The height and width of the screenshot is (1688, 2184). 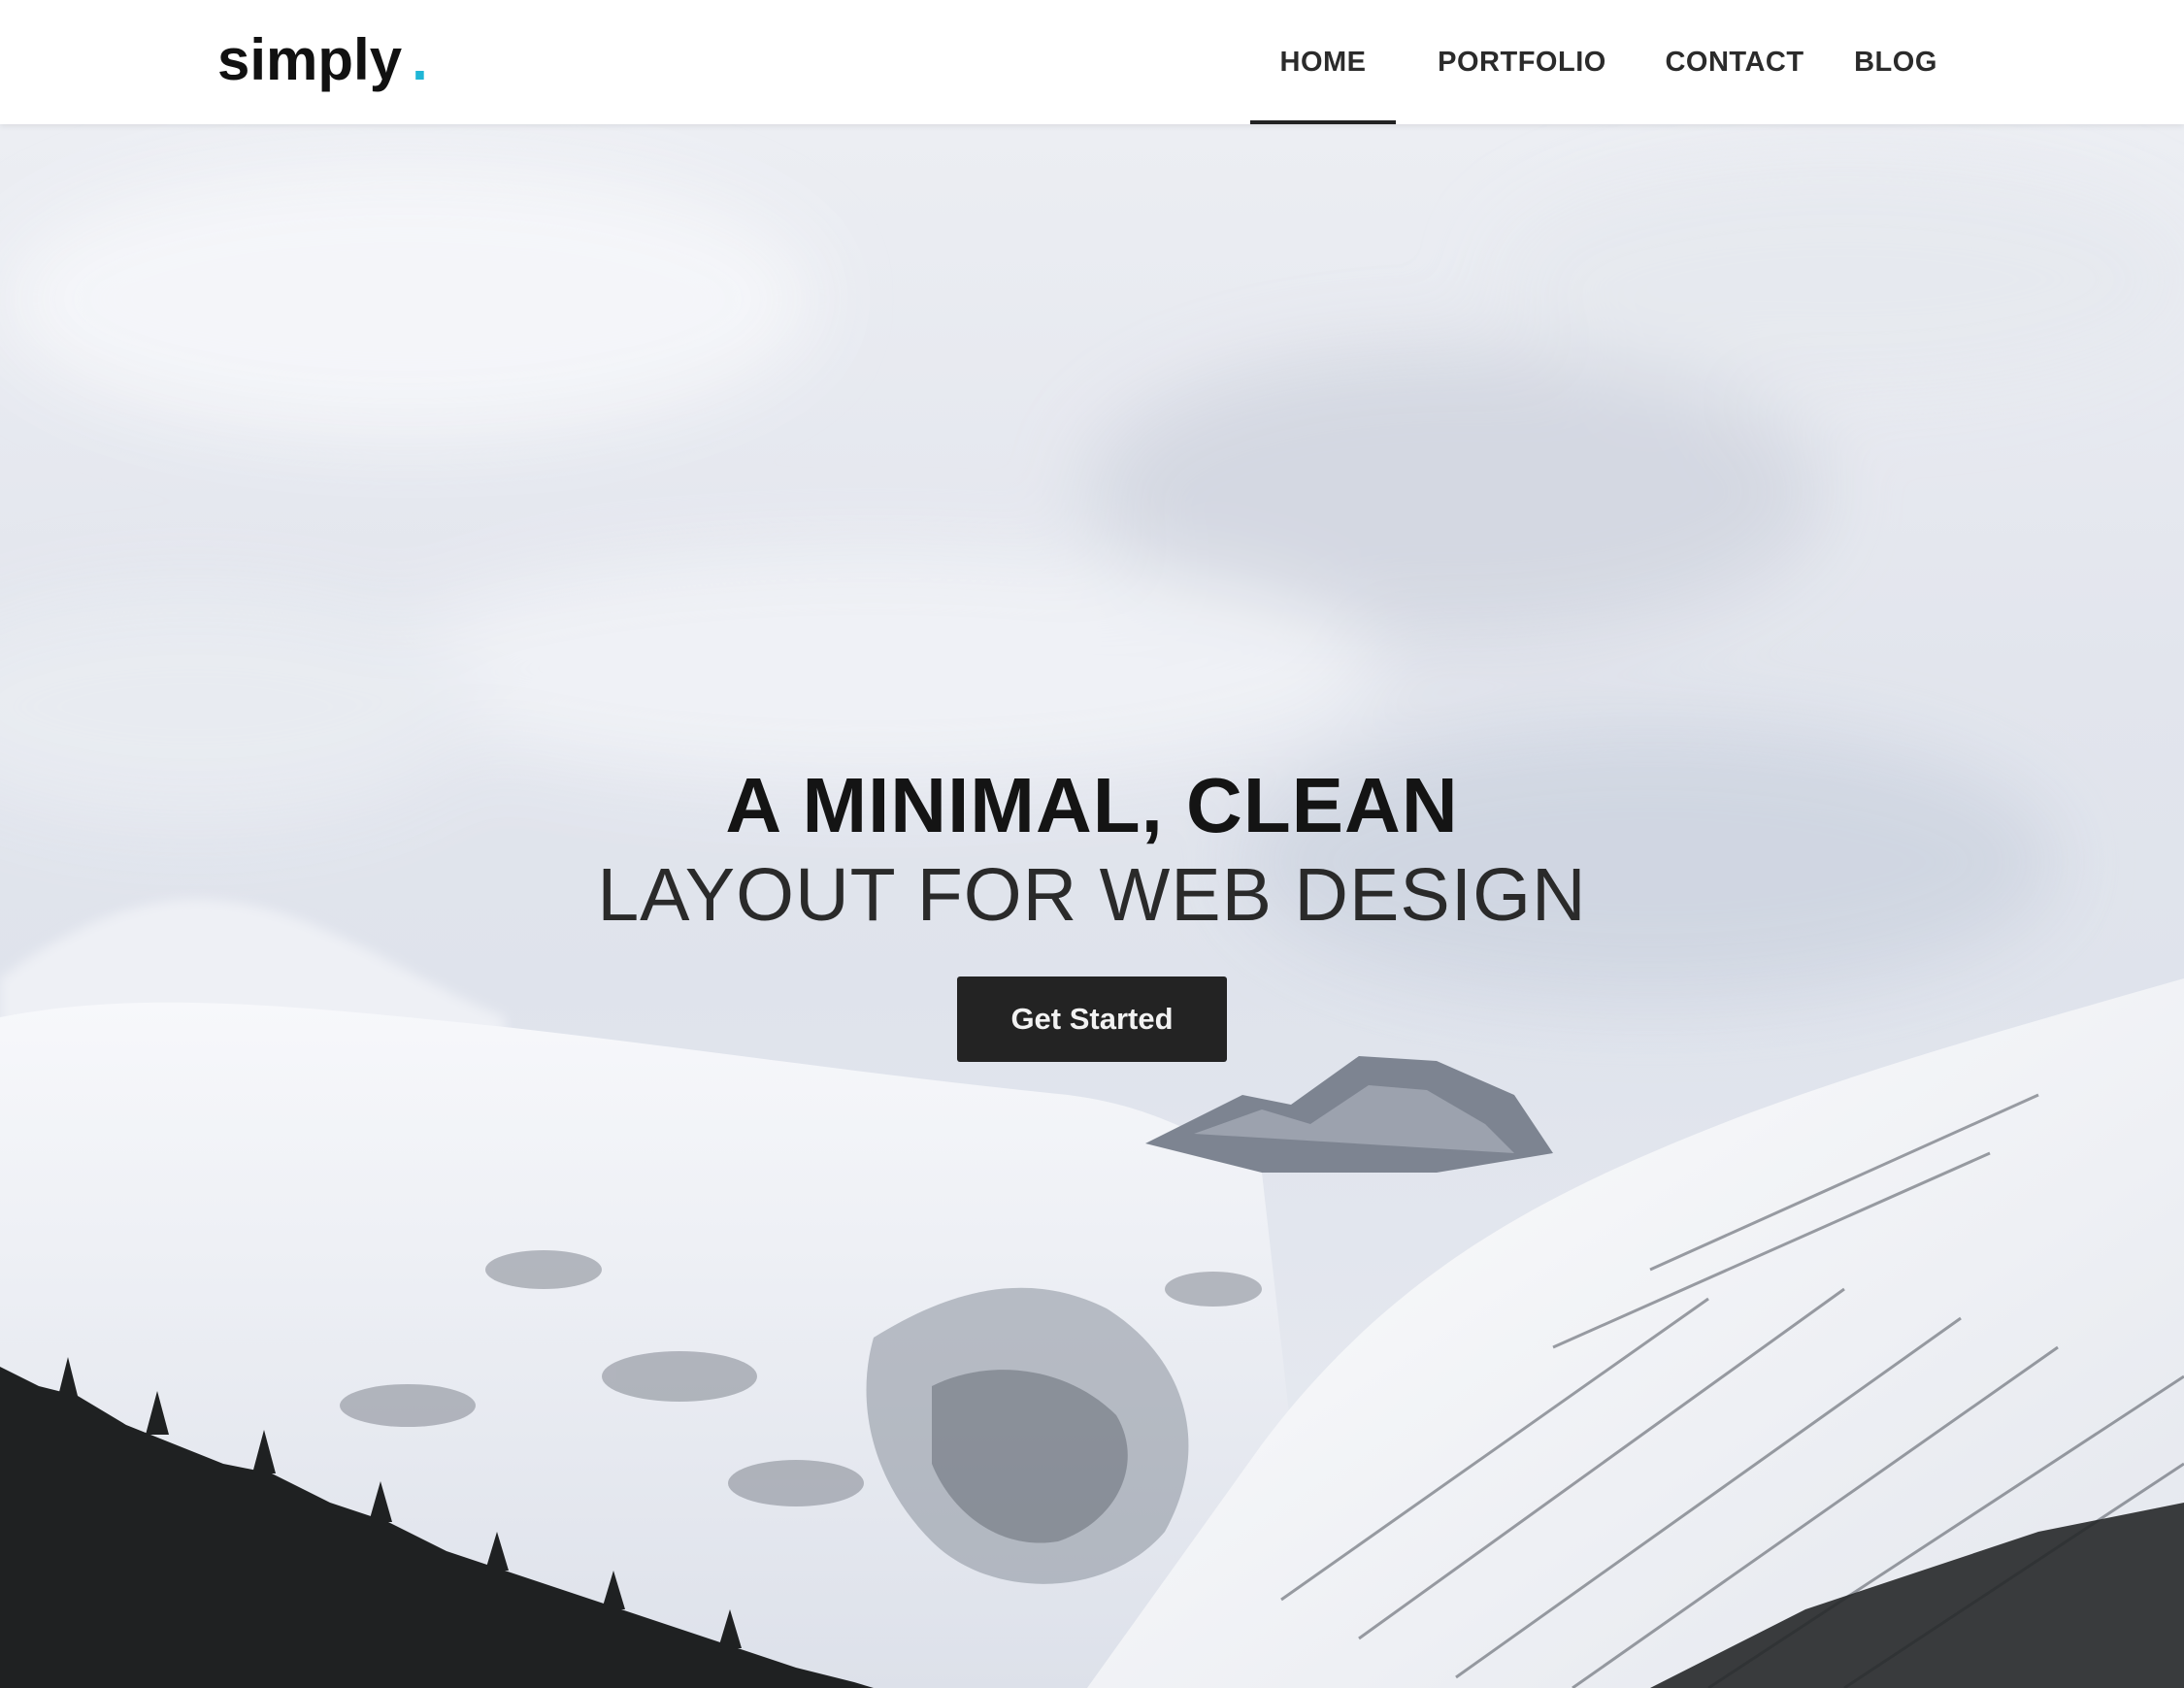 I want to click on site-logo: simply., so click(x=322, y=60).